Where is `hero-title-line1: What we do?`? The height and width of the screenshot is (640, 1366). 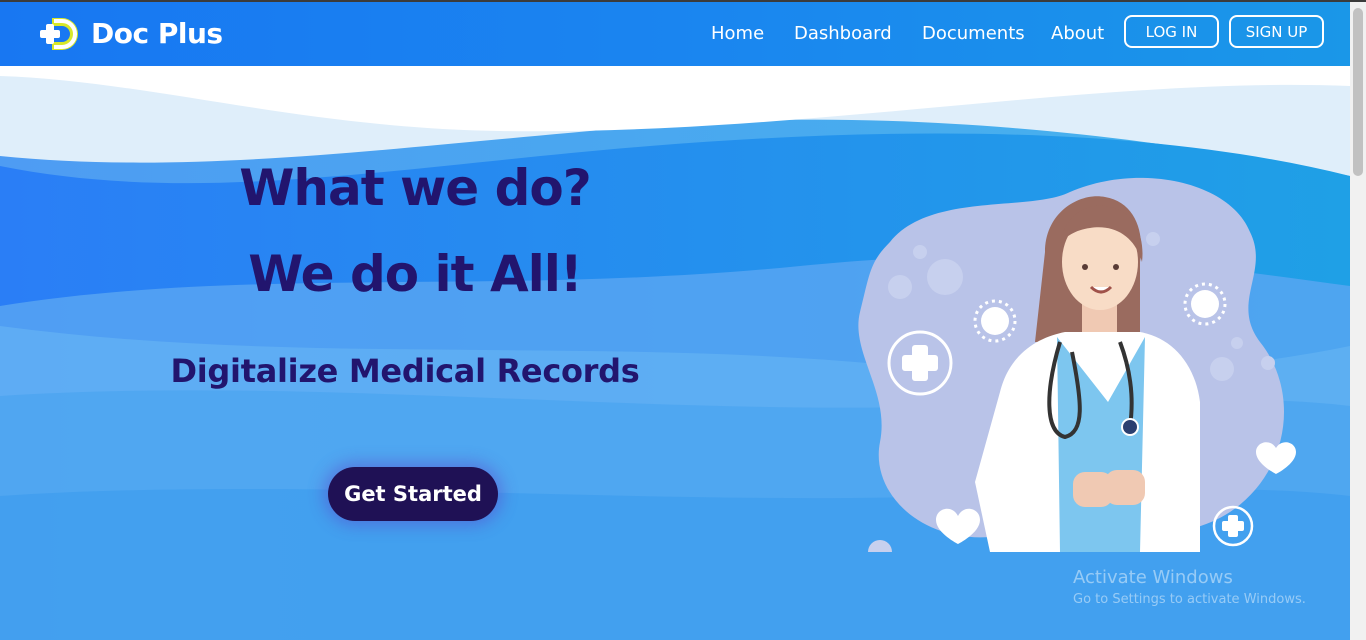 hero-title-line1: What we do? is located at coordinates (415, 188).